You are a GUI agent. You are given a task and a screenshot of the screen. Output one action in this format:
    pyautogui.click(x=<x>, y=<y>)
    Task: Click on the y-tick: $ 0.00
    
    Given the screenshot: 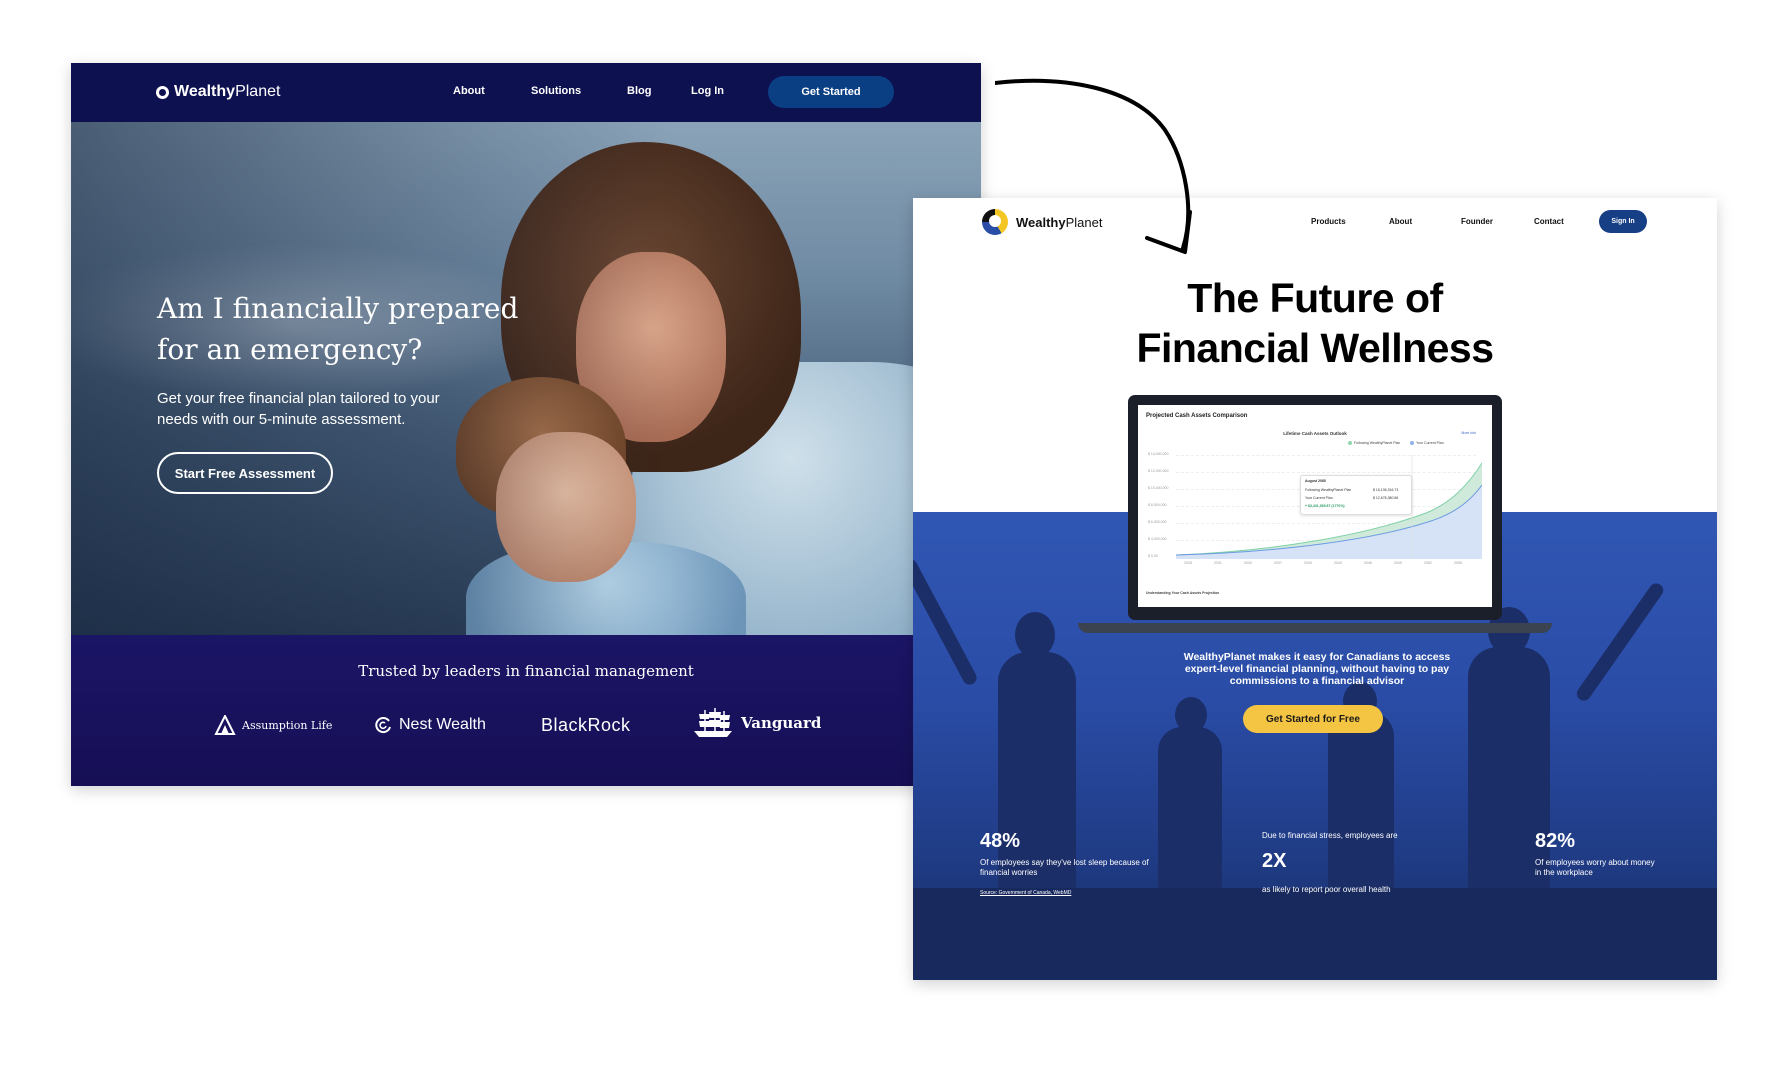 What is the action you would take?
    pyautogui.click(x=1153, y=556)
    